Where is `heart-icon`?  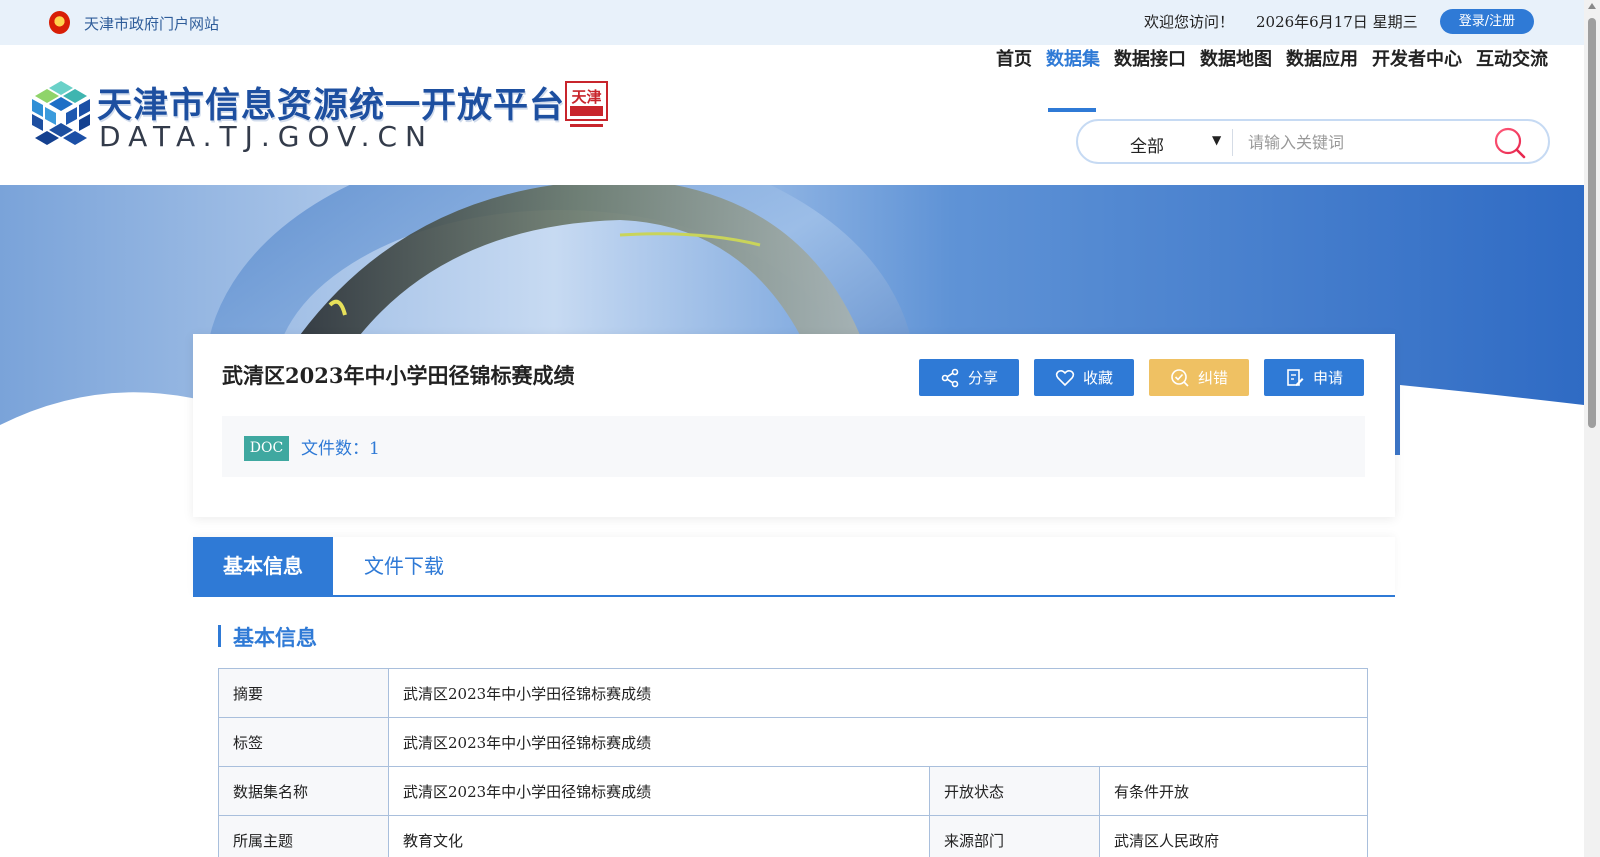
heart-icon is located at coordinates (1065, 377).